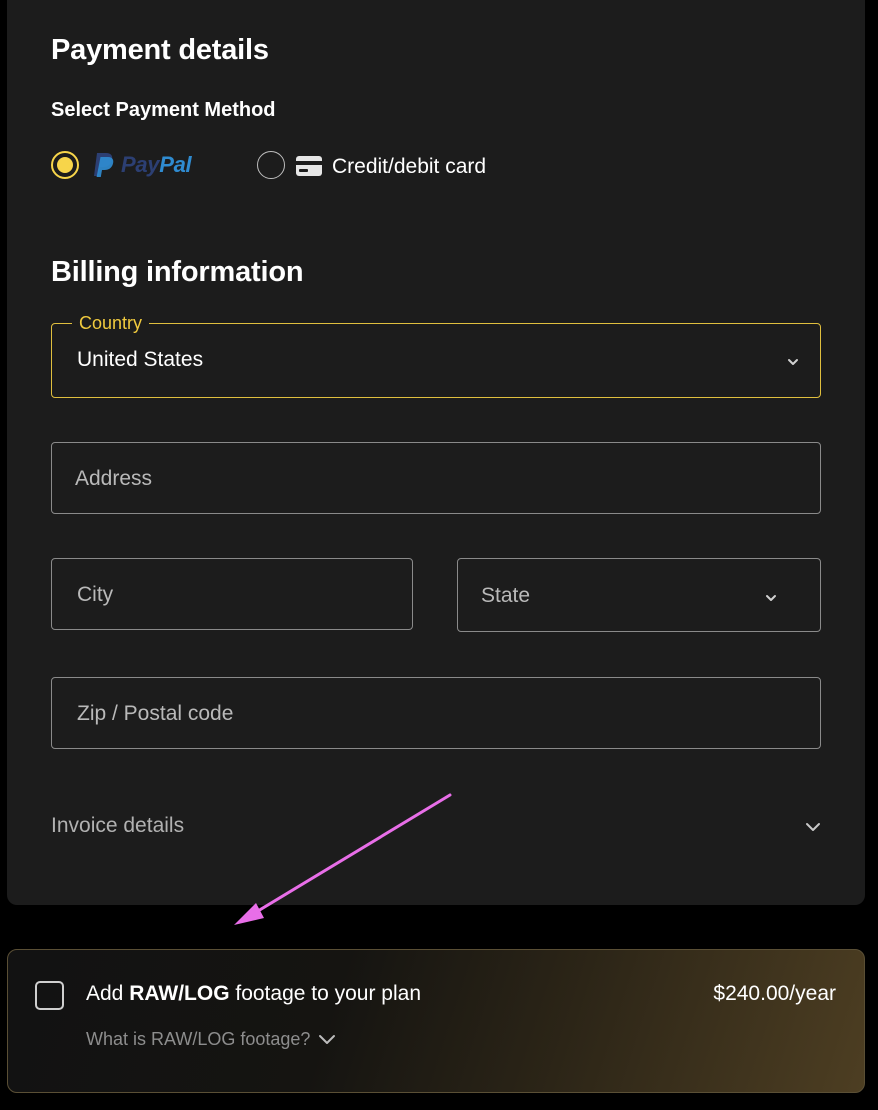 This screenshot has height=1110, width=878. Describe the element at coordinates (774, 993) in the screenshot. I see `raw-log-addon-price: $240.00/year` at that location.